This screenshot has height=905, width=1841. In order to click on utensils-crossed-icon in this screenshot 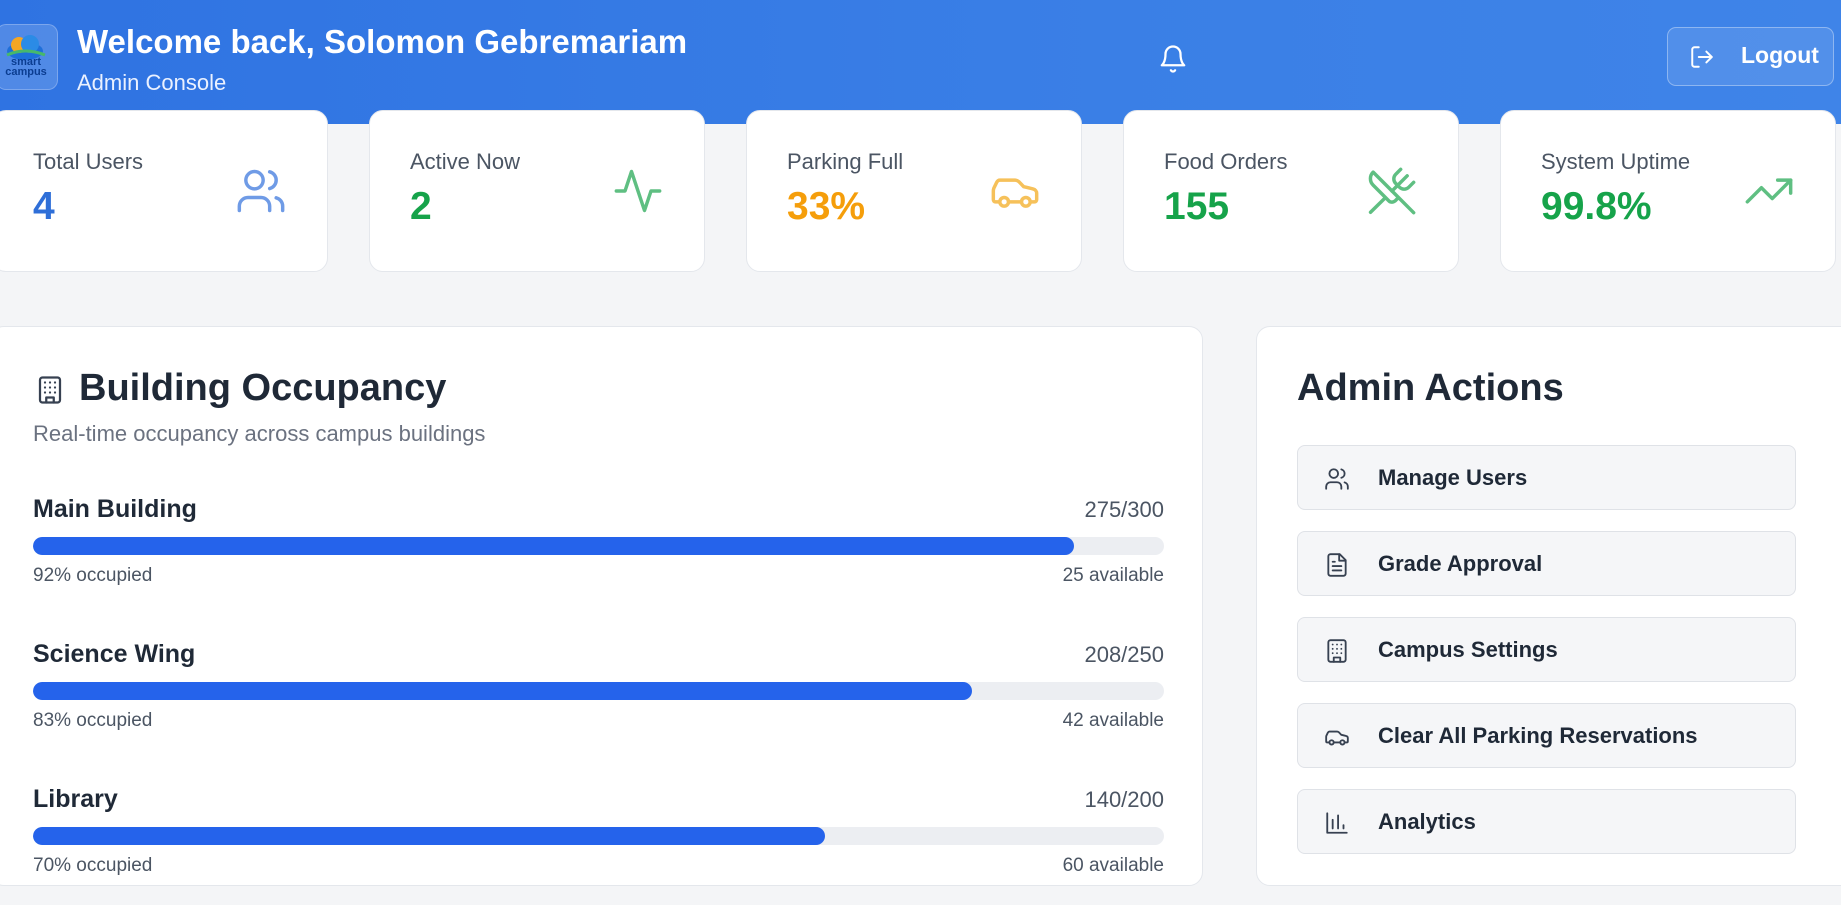, I will do `click(1392, 191)`.